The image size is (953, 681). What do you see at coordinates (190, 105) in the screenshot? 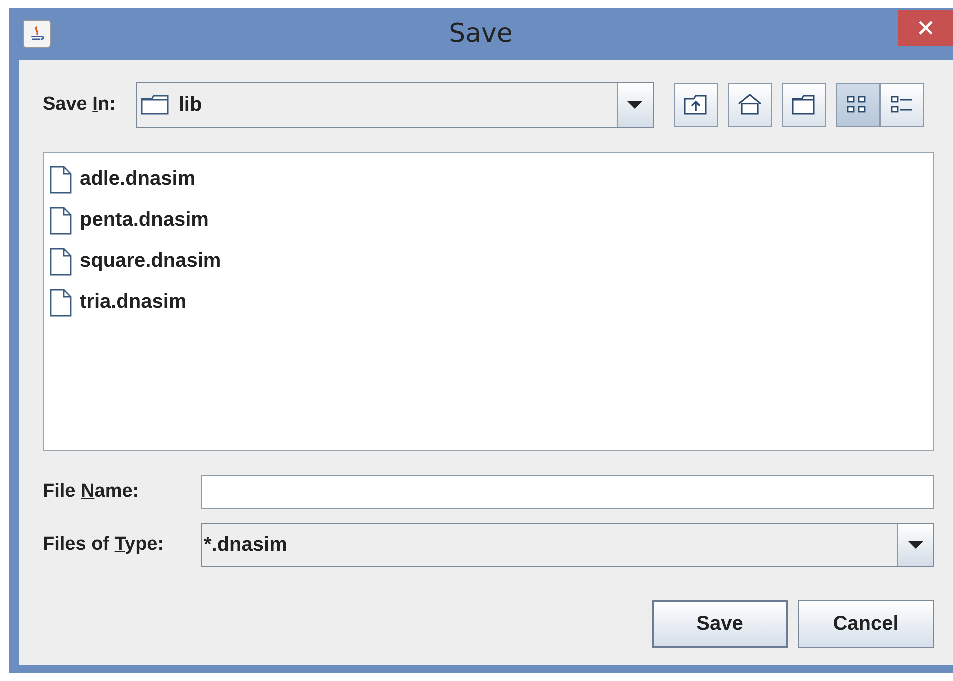
I see `combo-value: lib` at bounding box center [190, 105].